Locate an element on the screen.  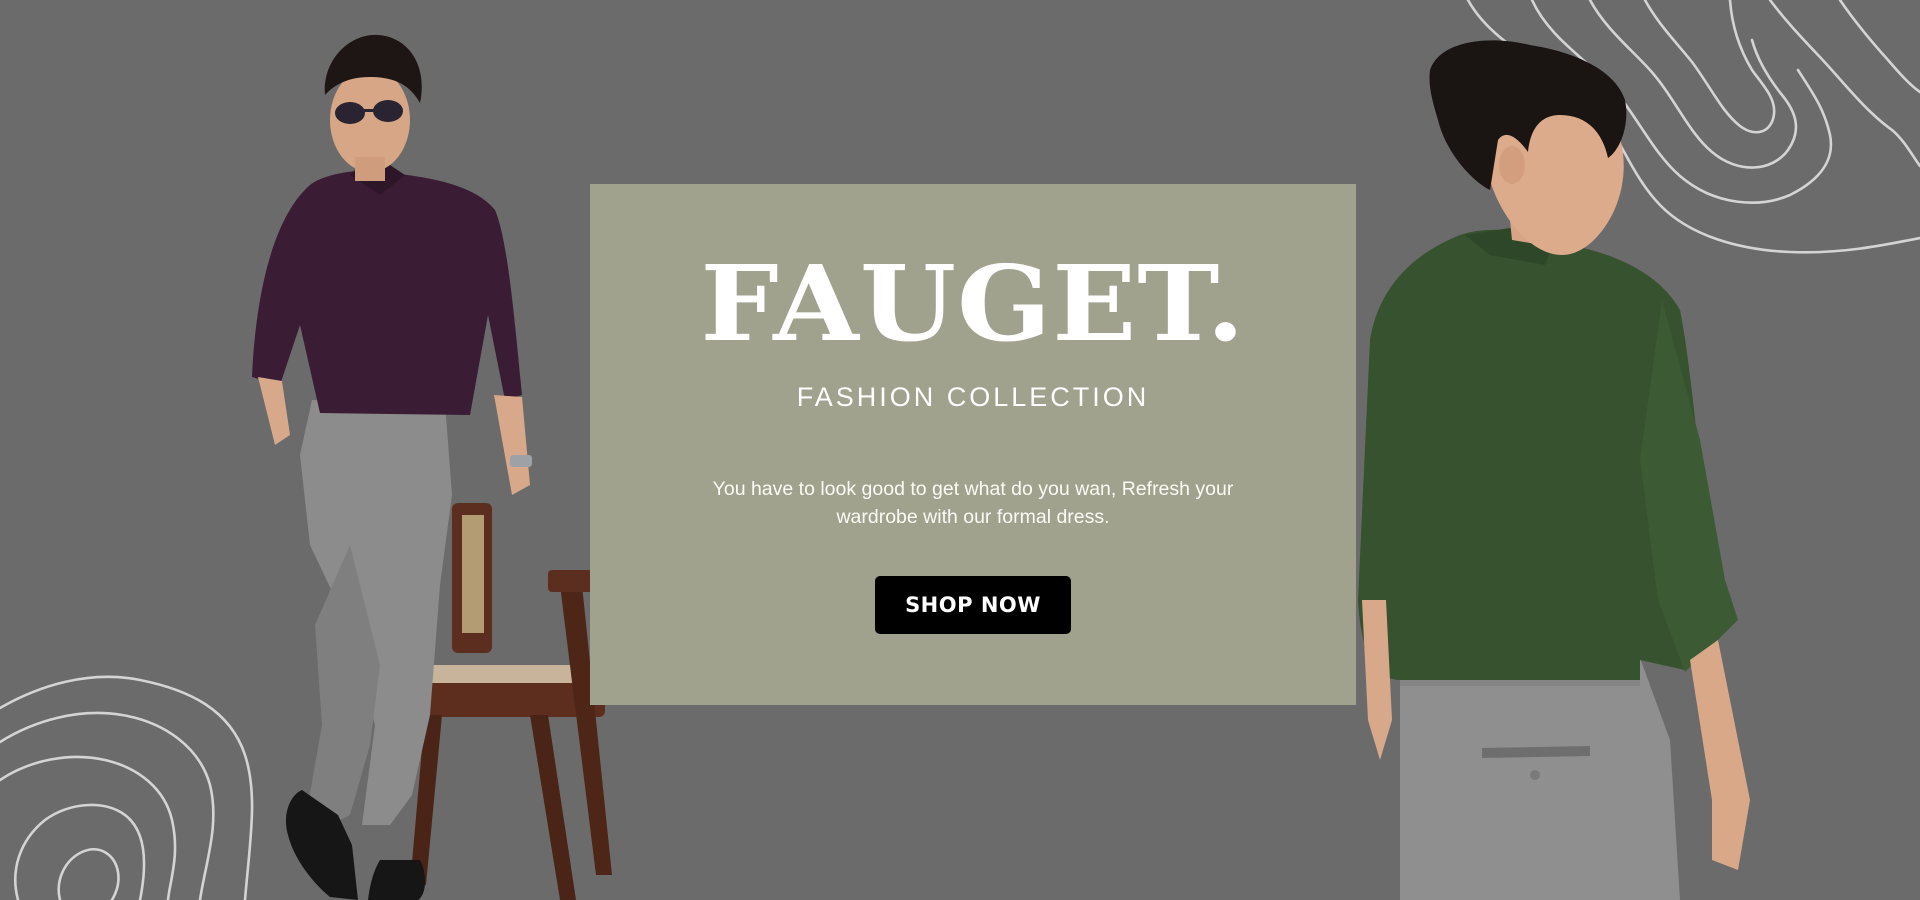
brand-title: FAUGET. is located at coordinates (973, 303).